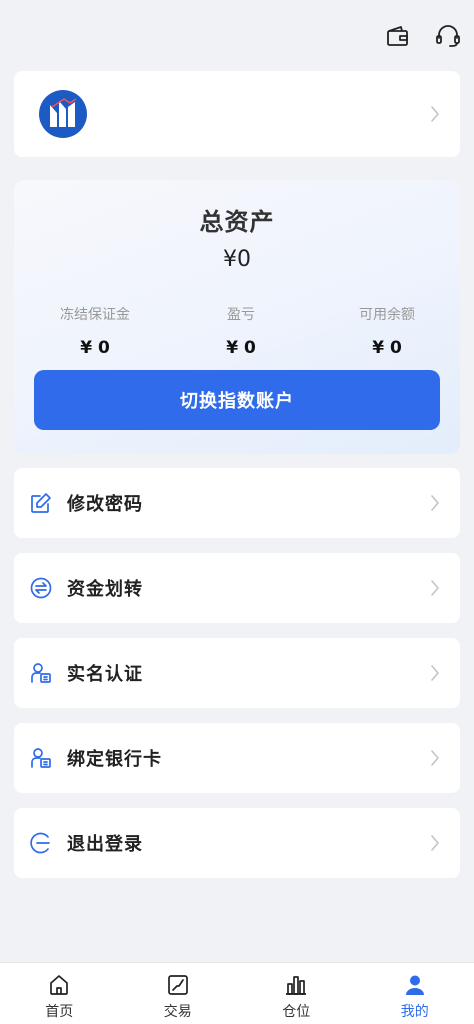 This screenshot has height=1024, width=474. What do you see at coordinates (237, 222) in the screenshot?
I see `assets-title: 总资产` at bounding box center [237, 222].